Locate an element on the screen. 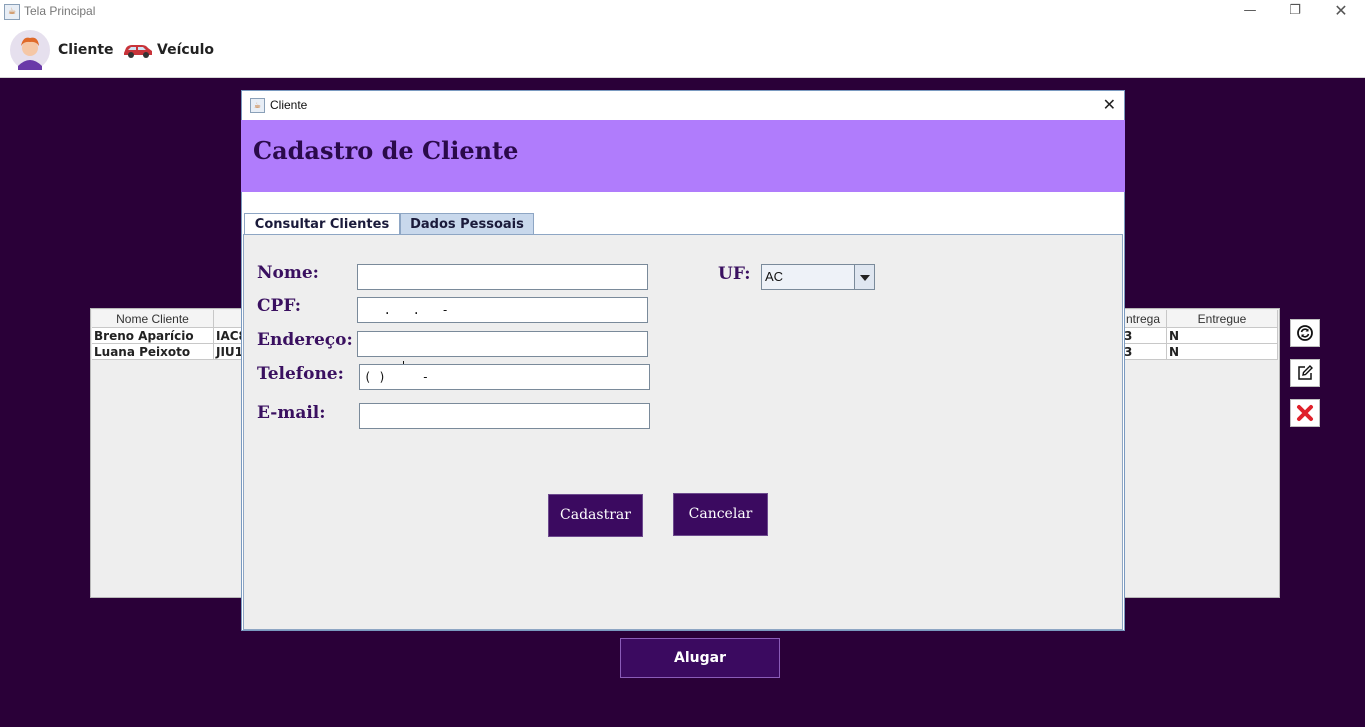 The width and height of the screenshot is (1365, 727). dialog-title-bar: ☕ Cliente ✕ is located at coordinates (683, 105).